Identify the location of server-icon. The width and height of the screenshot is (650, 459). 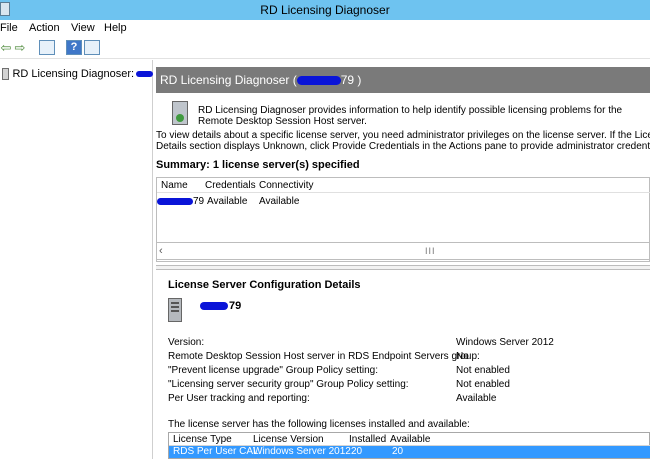
(175, 310).